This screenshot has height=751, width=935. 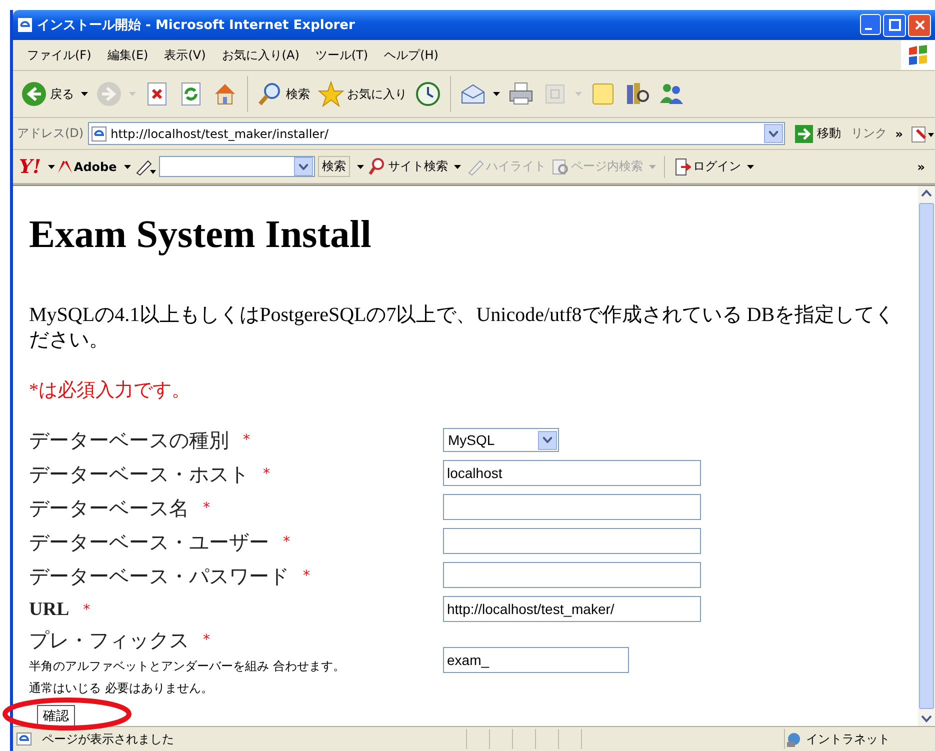 I want to click on adobe-logo-icon, so click(x=65, y=166).